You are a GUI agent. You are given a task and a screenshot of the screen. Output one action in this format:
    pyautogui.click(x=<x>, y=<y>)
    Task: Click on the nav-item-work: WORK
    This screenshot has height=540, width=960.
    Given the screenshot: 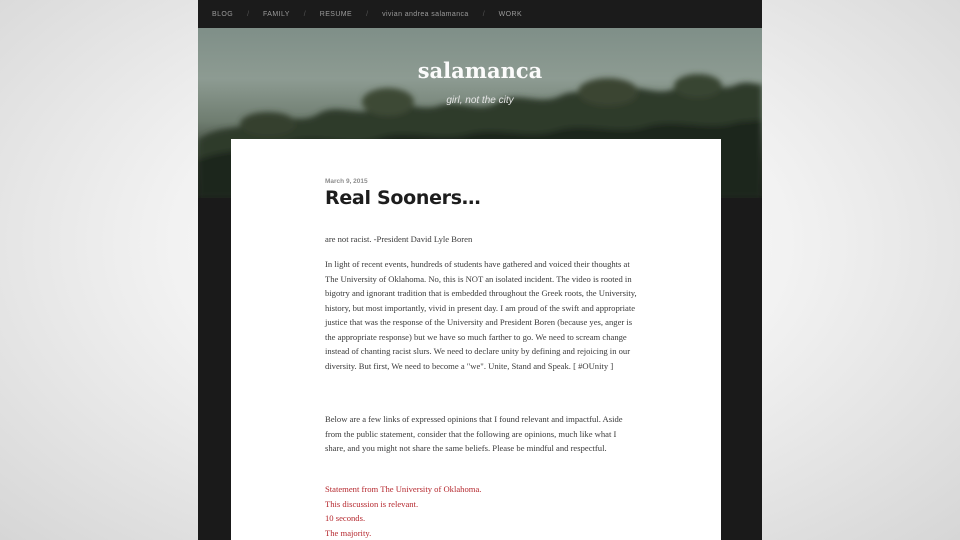 What is the action you would take?
    pyautogui.click(x=510, y=14)
    